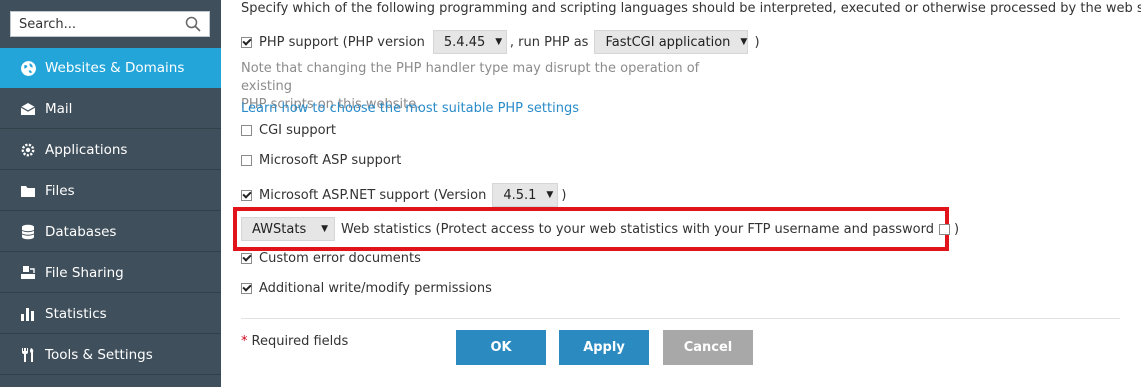 The image size is (1141, 387). Describe the element at coordinates (59, 108) in the screenshot. I see `sidebar-item-label: Mail` at that location.